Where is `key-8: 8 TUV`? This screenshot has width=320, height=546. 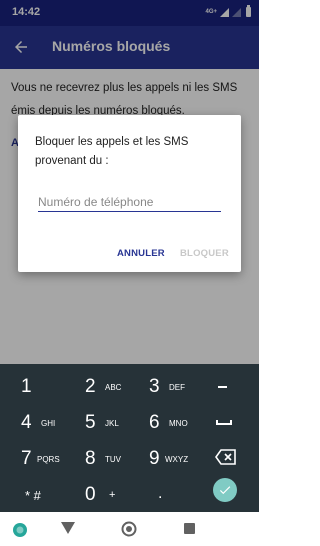
key-8: 8 TUV is located at coordinates (117, 458).